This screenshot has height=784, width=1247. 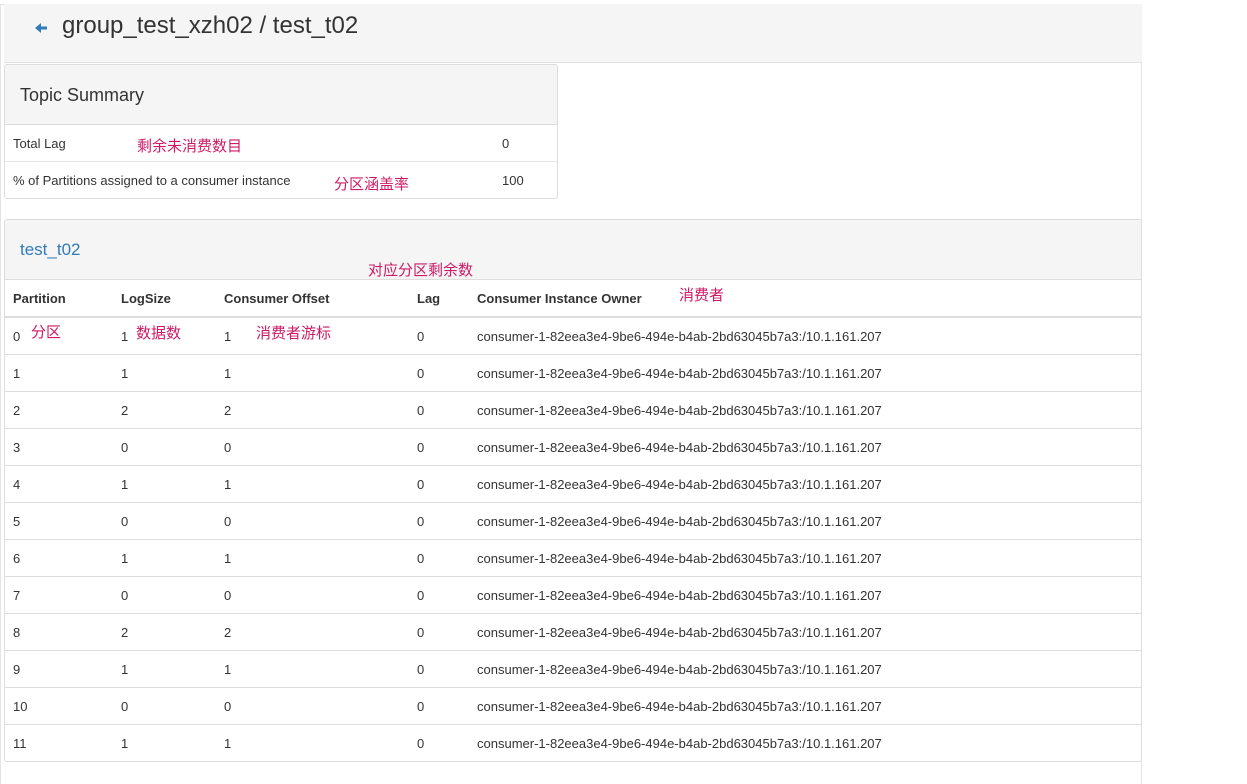 I want to click on partition-cell: 8, so click(x=63, y=632).